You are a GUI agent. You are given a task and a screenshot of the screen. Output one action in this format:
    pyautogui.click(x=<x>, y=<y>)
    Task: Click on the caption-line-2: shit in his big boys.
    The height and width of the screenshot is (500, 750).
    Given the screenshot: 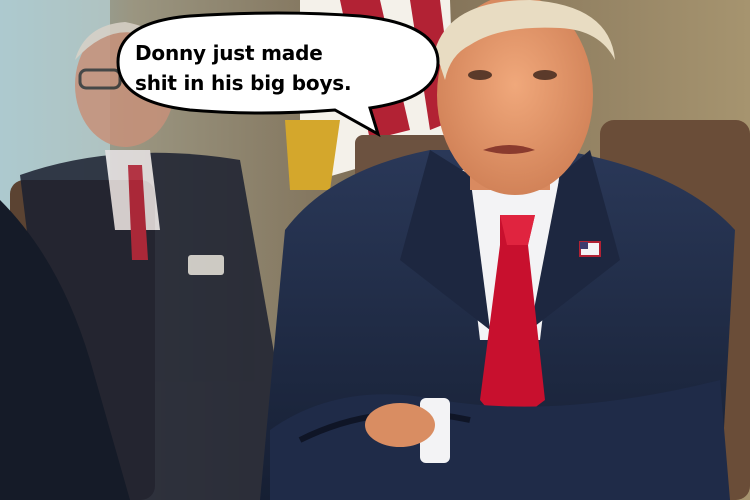 What is the action you would take?
    pyautogui.click(x=243, y=83)
    